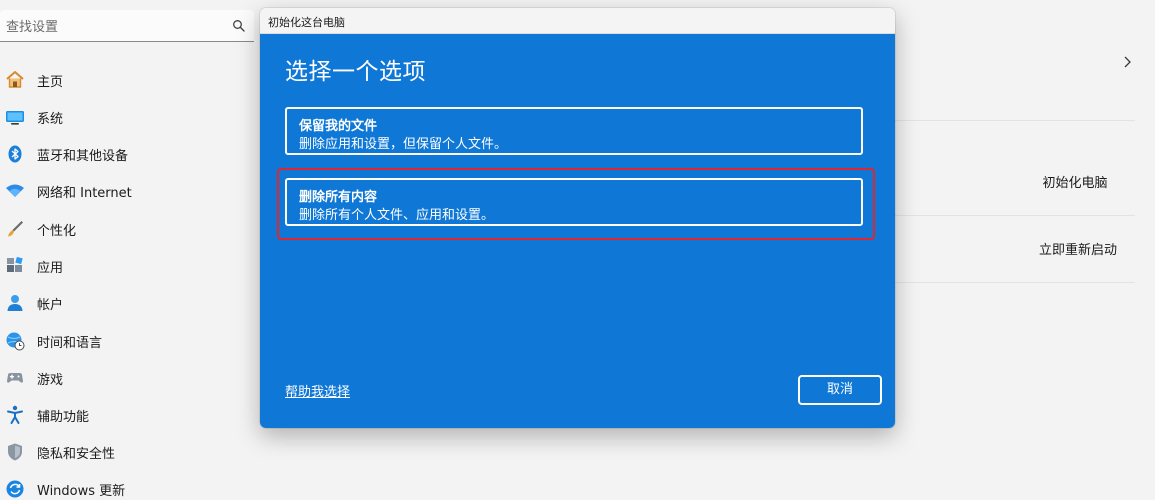  Describe the element at coordinates (1127, 62) in the screenshot. I see `chevron-right-icon` at that location.